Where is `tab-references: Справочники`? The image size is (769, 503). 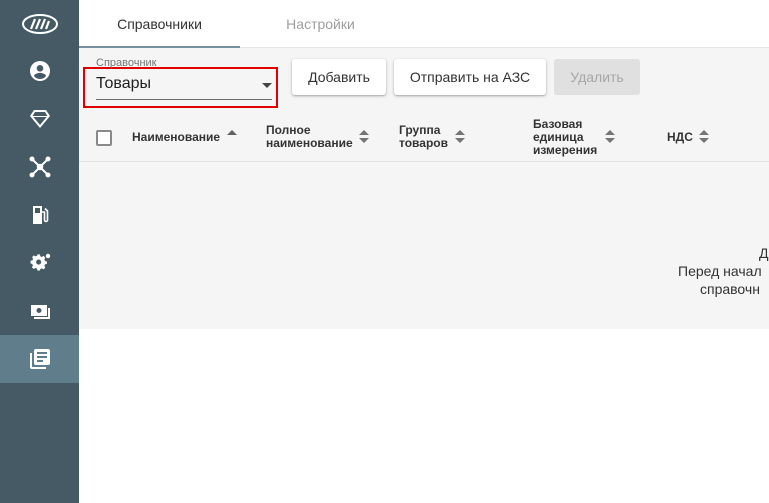 tab-references: Справочники is located at coordinates (159, 24).